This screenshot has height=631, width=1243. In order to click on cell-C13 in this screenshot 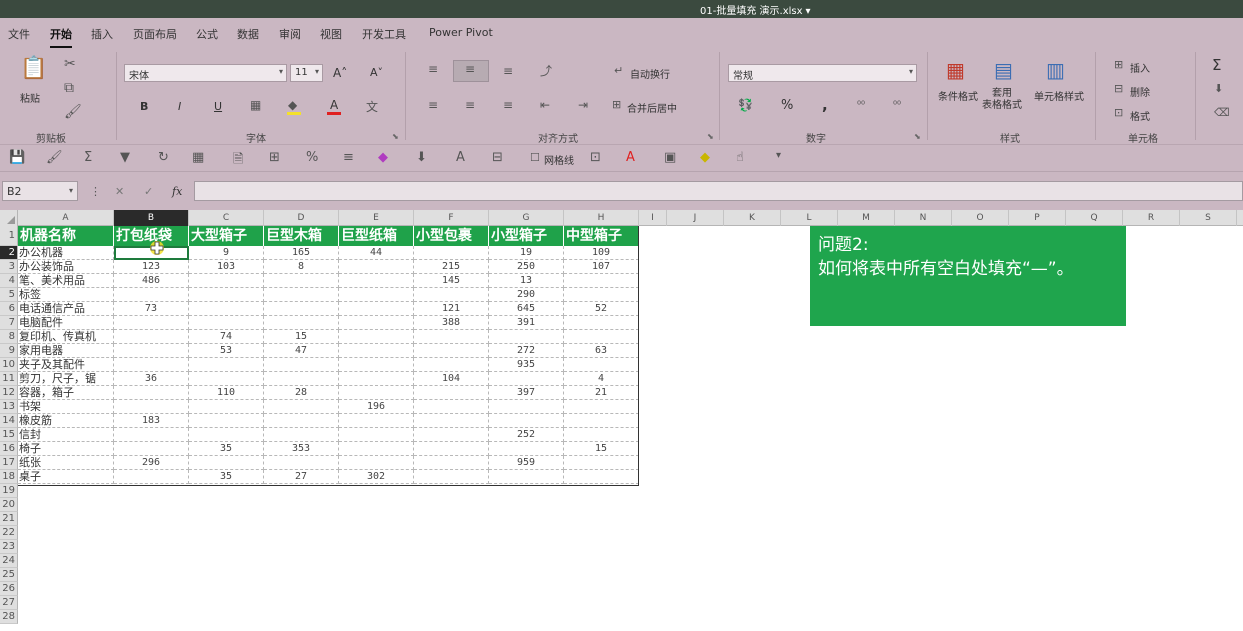, I will do `click(226, 407)`.